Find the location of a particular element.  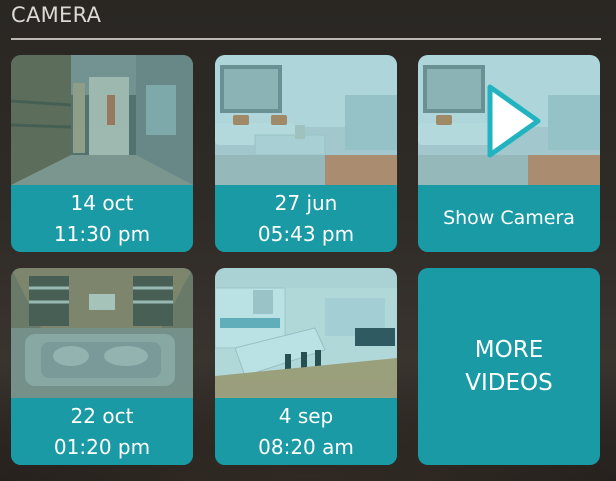

video-time-4: 08:20 am is located at coordinates (306, 446).